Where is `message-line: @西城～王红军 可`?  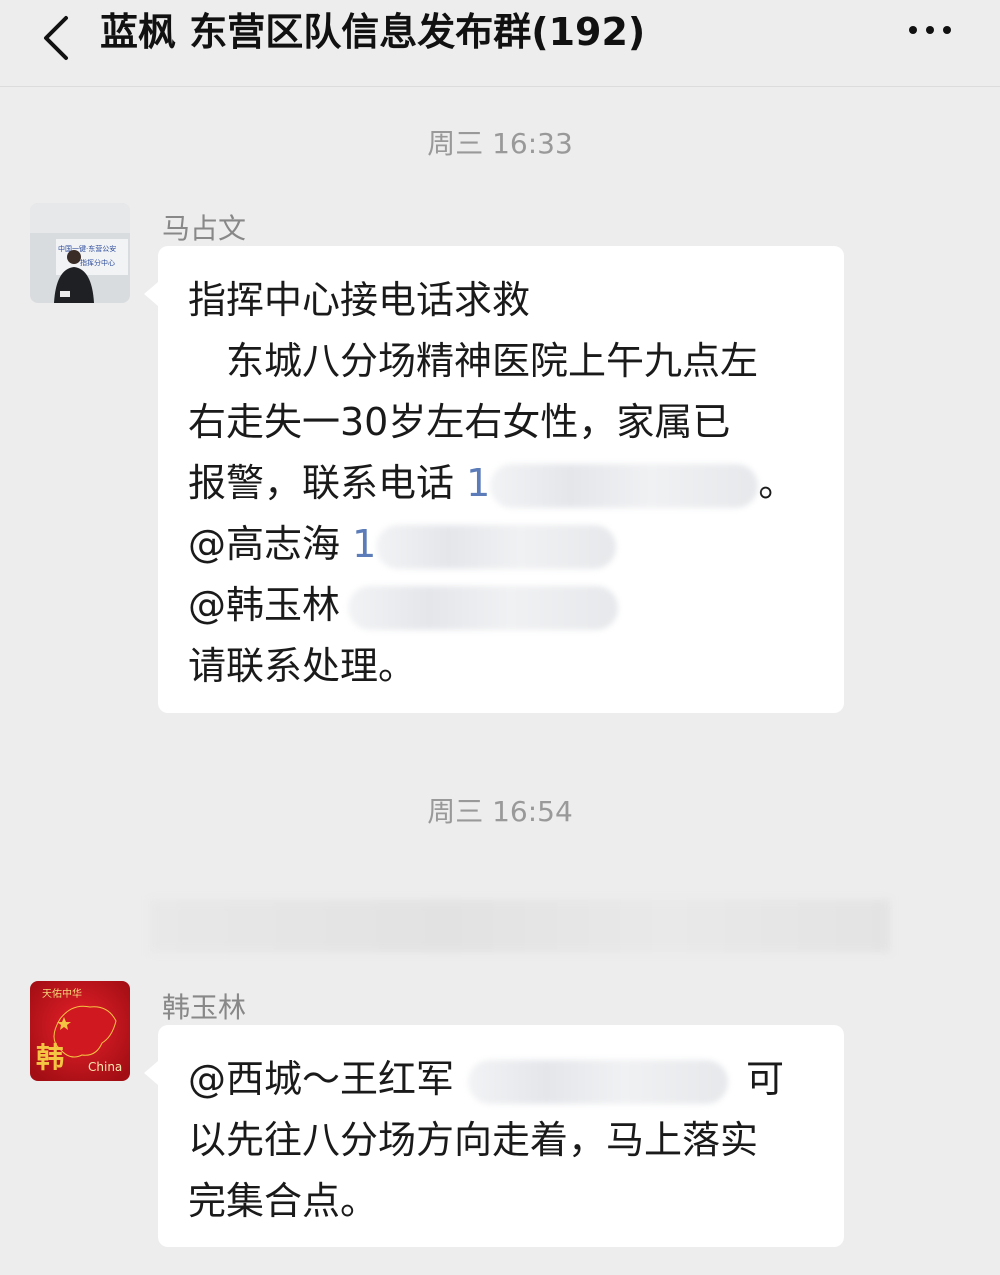
message-line: @西城～王红军 可 is located at coordinates (502, 1079).